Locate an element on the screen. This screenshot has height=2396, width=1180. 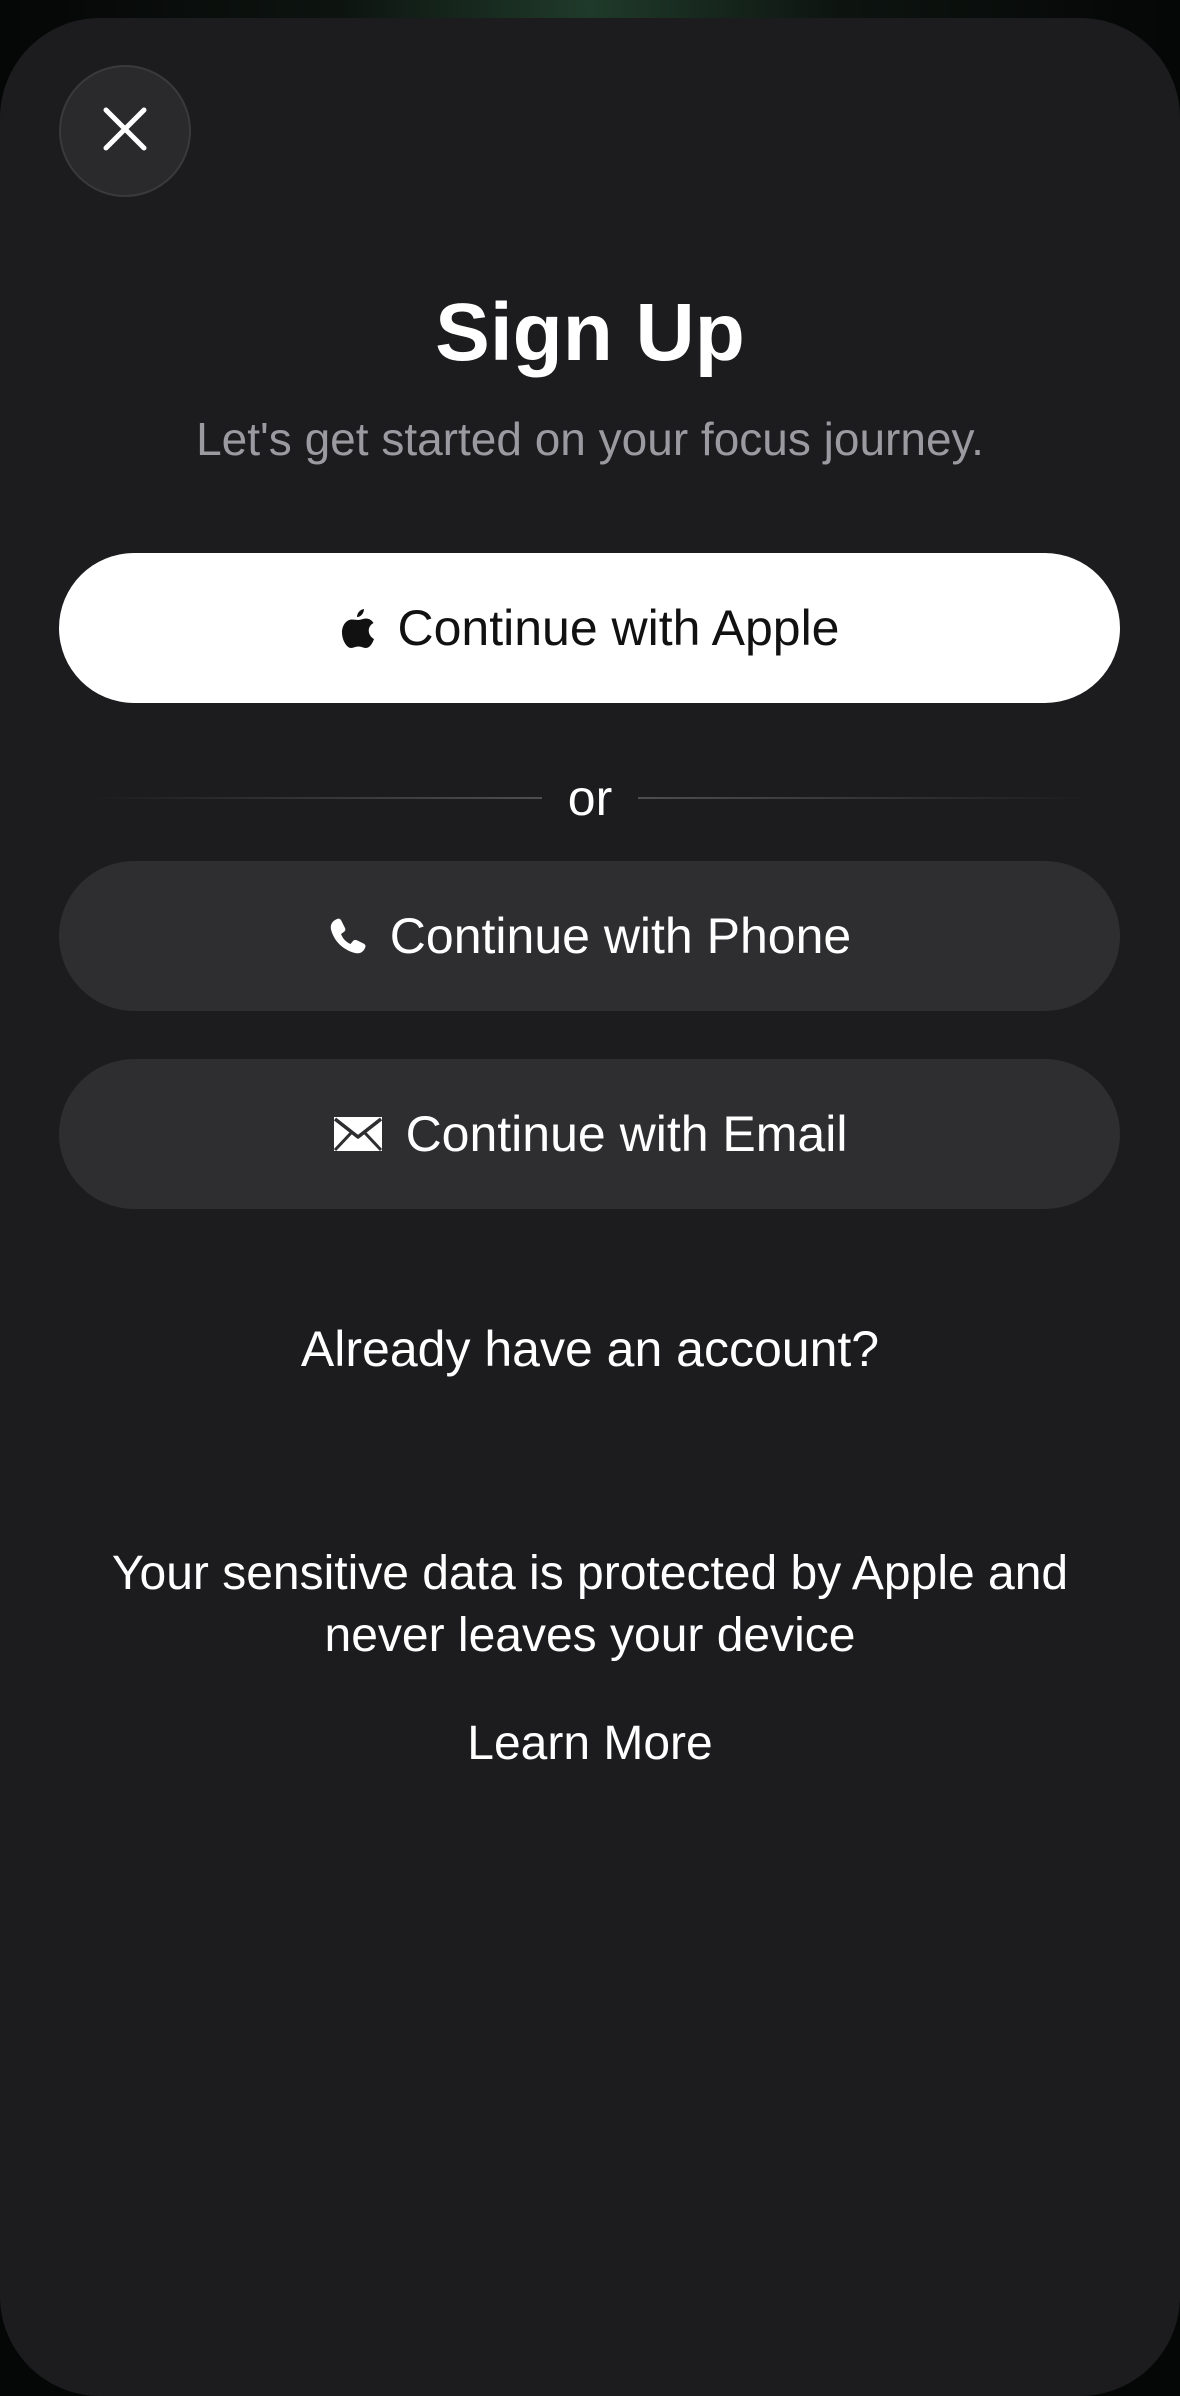
divider-line-right is located at coordinates (864, 798).